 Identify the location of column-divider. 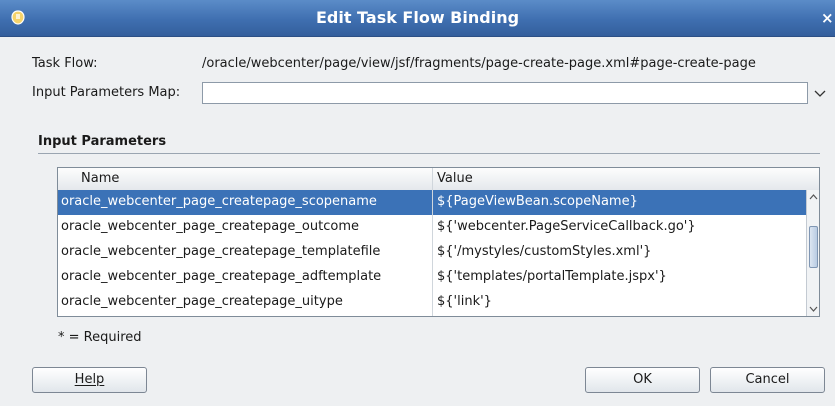
(432, 242).